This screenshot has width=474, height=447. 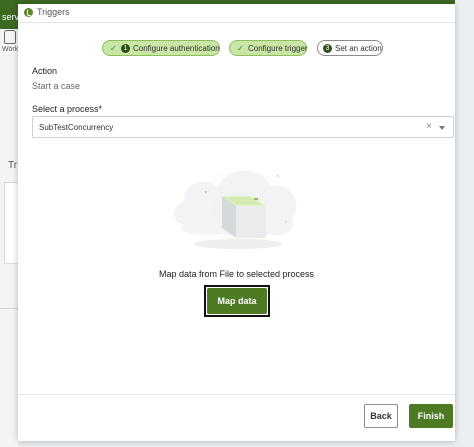 What do you see at coordinates (464, 223) in the screenshot?
I see `bg-right-strip` at bounding box center [464, 223].